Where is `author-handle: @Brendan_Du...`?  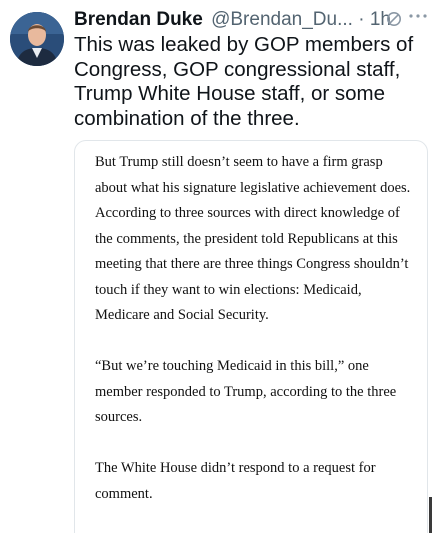
author-handle: @Brendan_Du... is located at coordinates (282, 19).